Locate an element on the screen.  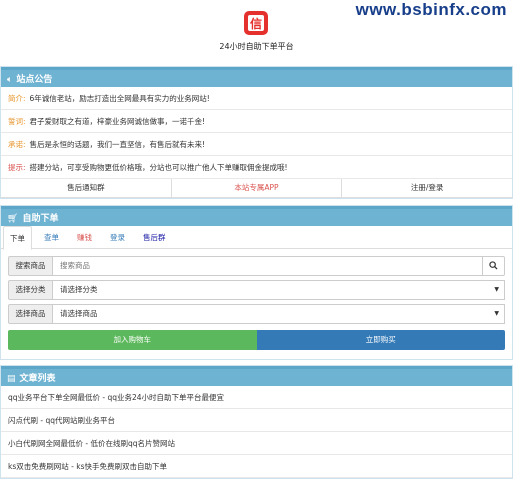
notice-text: 6年诚信老站，励志打造出全网最具有实力的业务网站! is located at coordinates (119, 98).